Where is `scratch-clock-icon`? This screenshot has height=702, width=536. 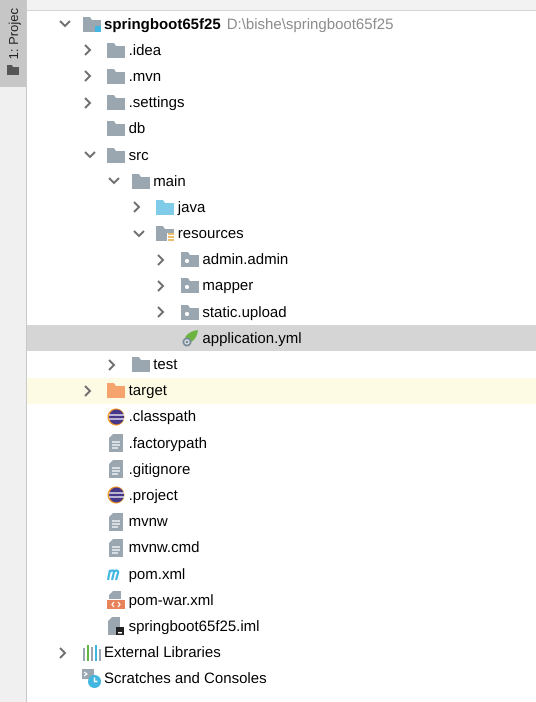 scratch-clock-icon is located at coordinates (91, 678).